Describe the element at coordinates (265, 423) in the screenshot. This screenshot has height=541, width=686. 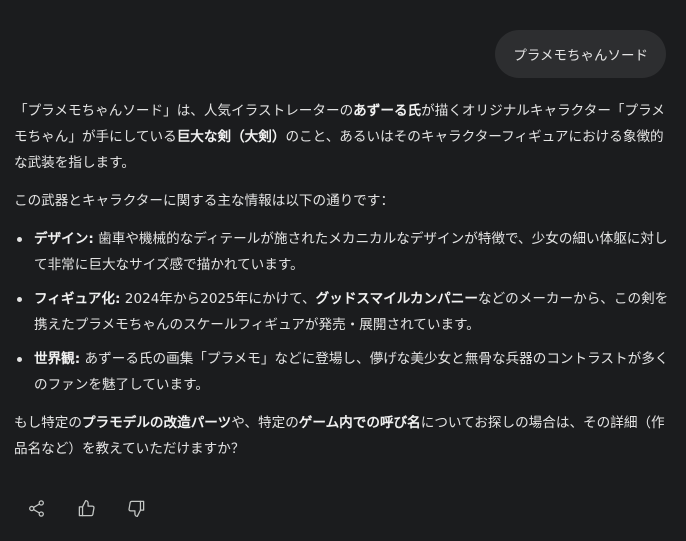
I see `closing-segment: や、特定の` at that location.